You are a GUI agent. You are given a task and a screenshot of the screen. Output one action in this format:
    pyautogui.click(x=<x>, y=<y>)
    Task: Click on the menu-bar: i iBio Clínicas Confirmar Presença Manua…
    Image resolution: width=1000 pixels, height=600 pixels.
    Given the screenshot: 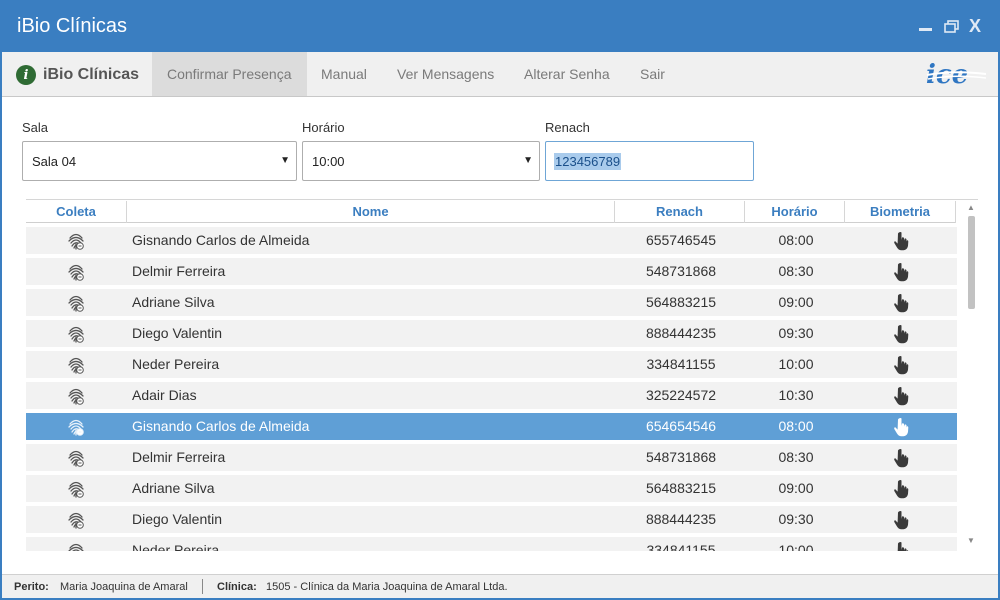 What is the action you would take?
    pyautogui.click(x=500, y=74)
    